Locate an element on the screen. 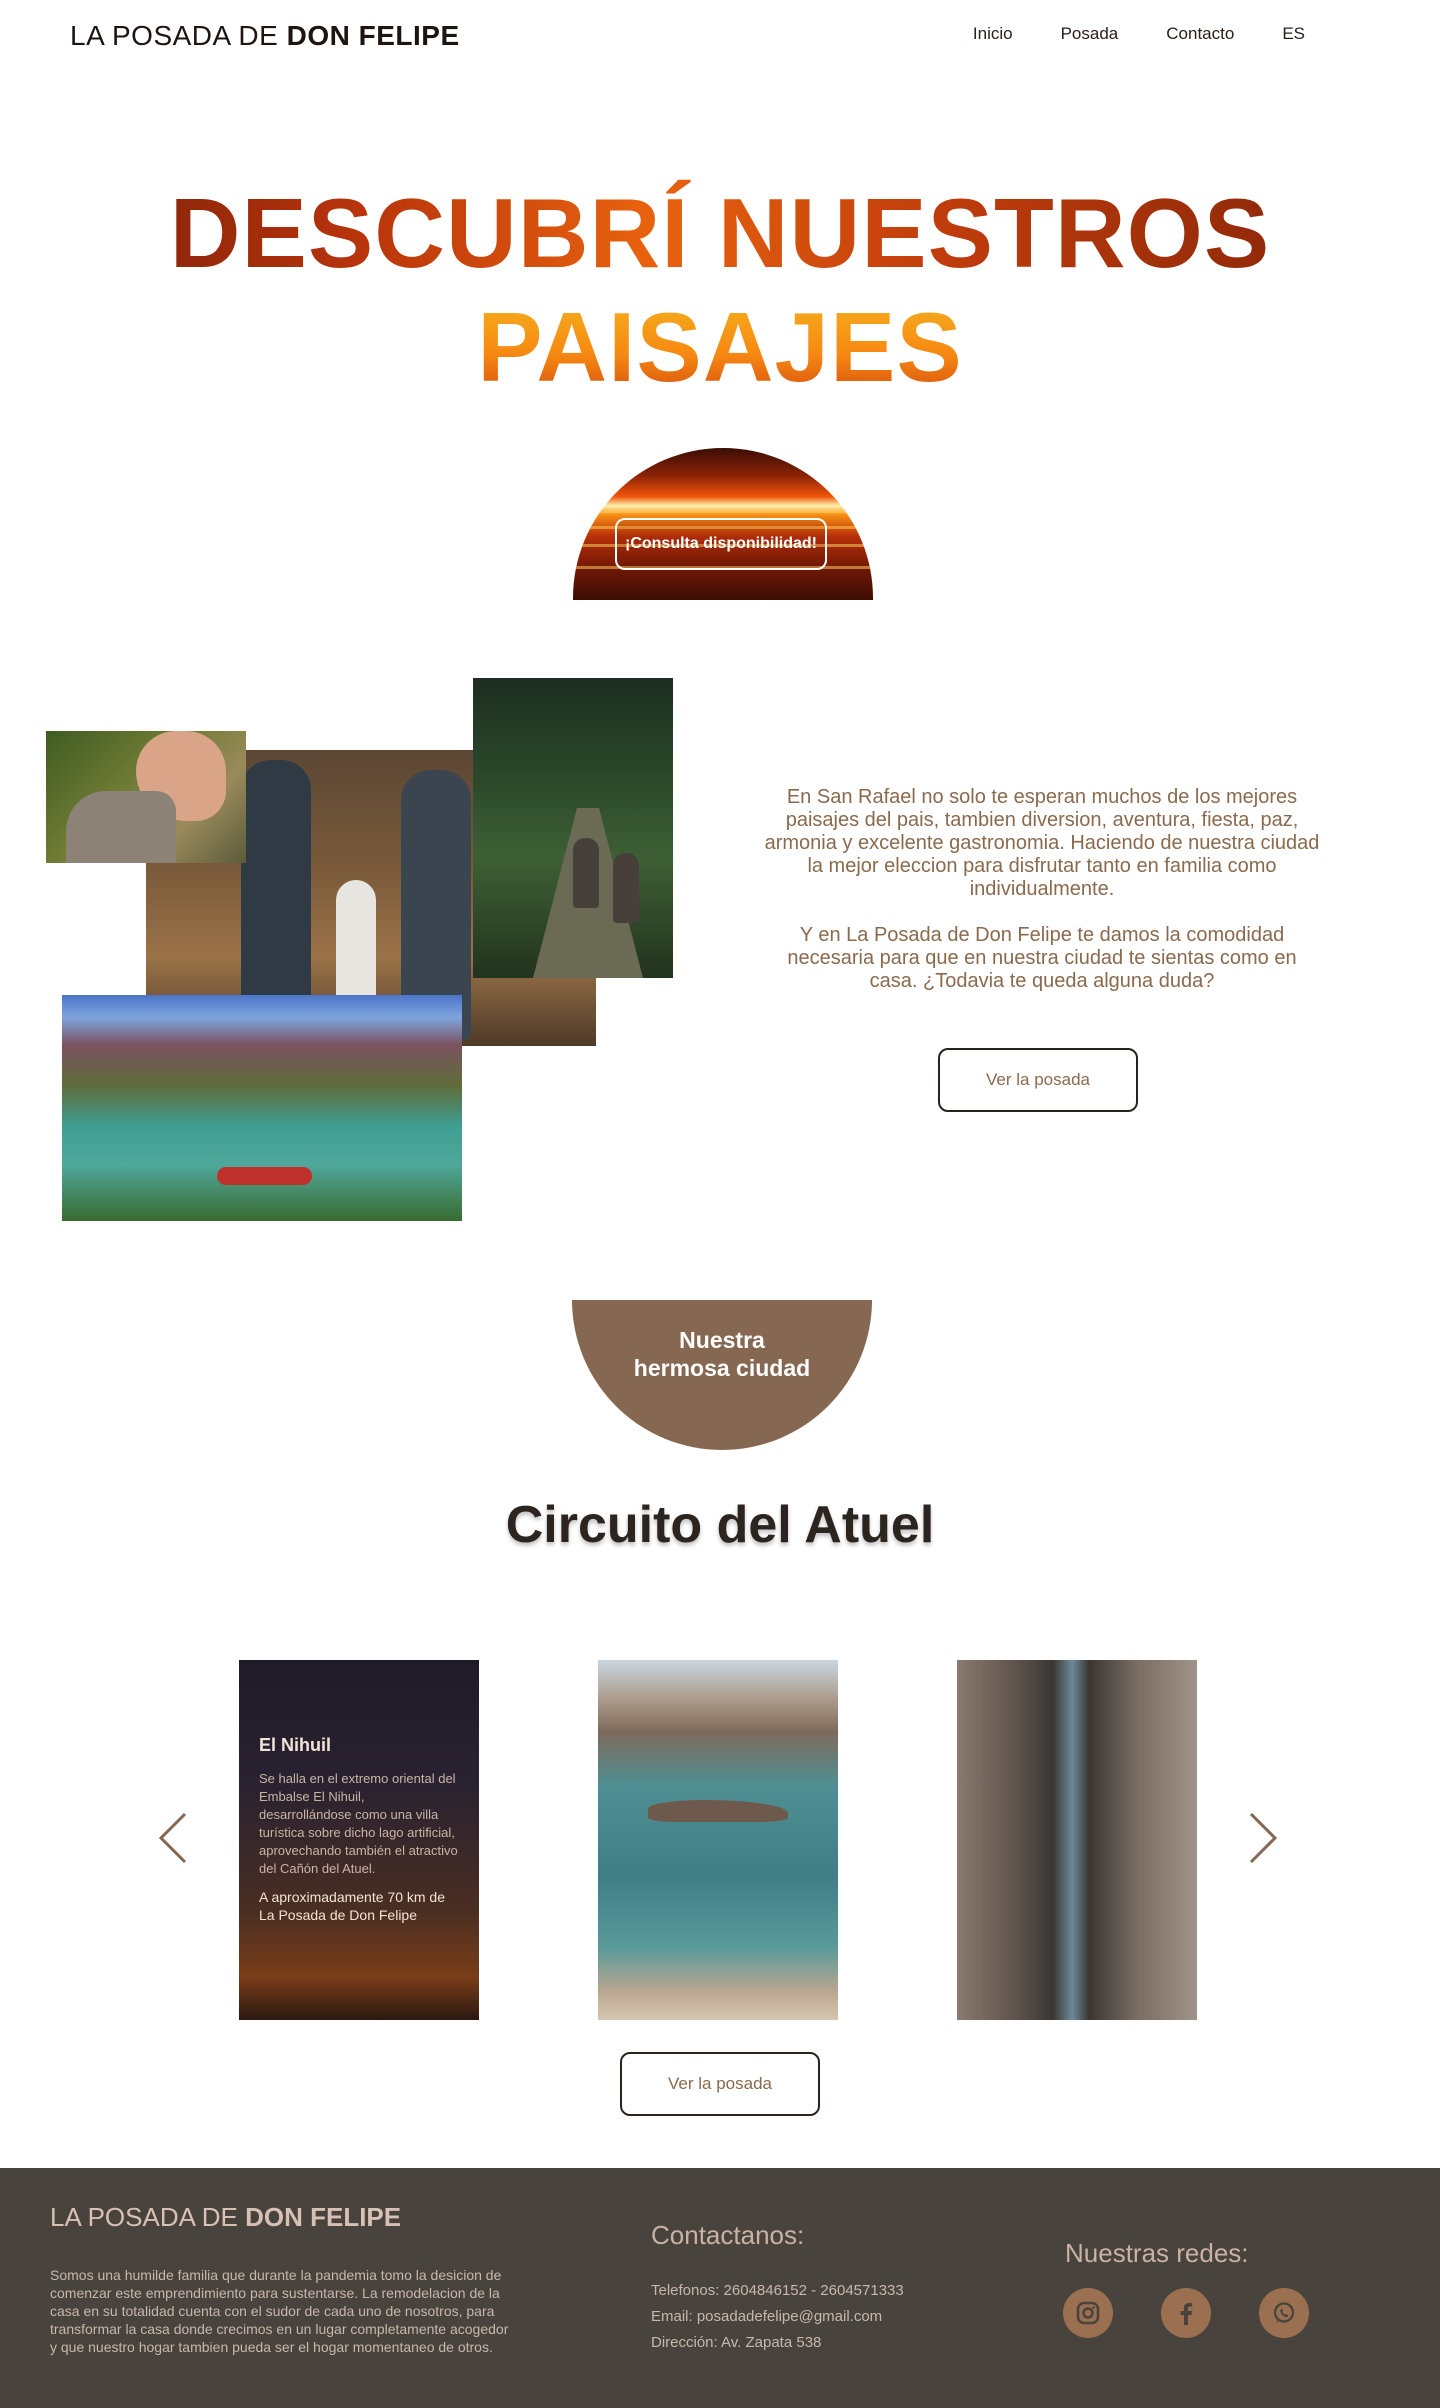 The image size is (1440, 2408). hero-title-line2: PAISAJES is located at coordinates (720, 347).